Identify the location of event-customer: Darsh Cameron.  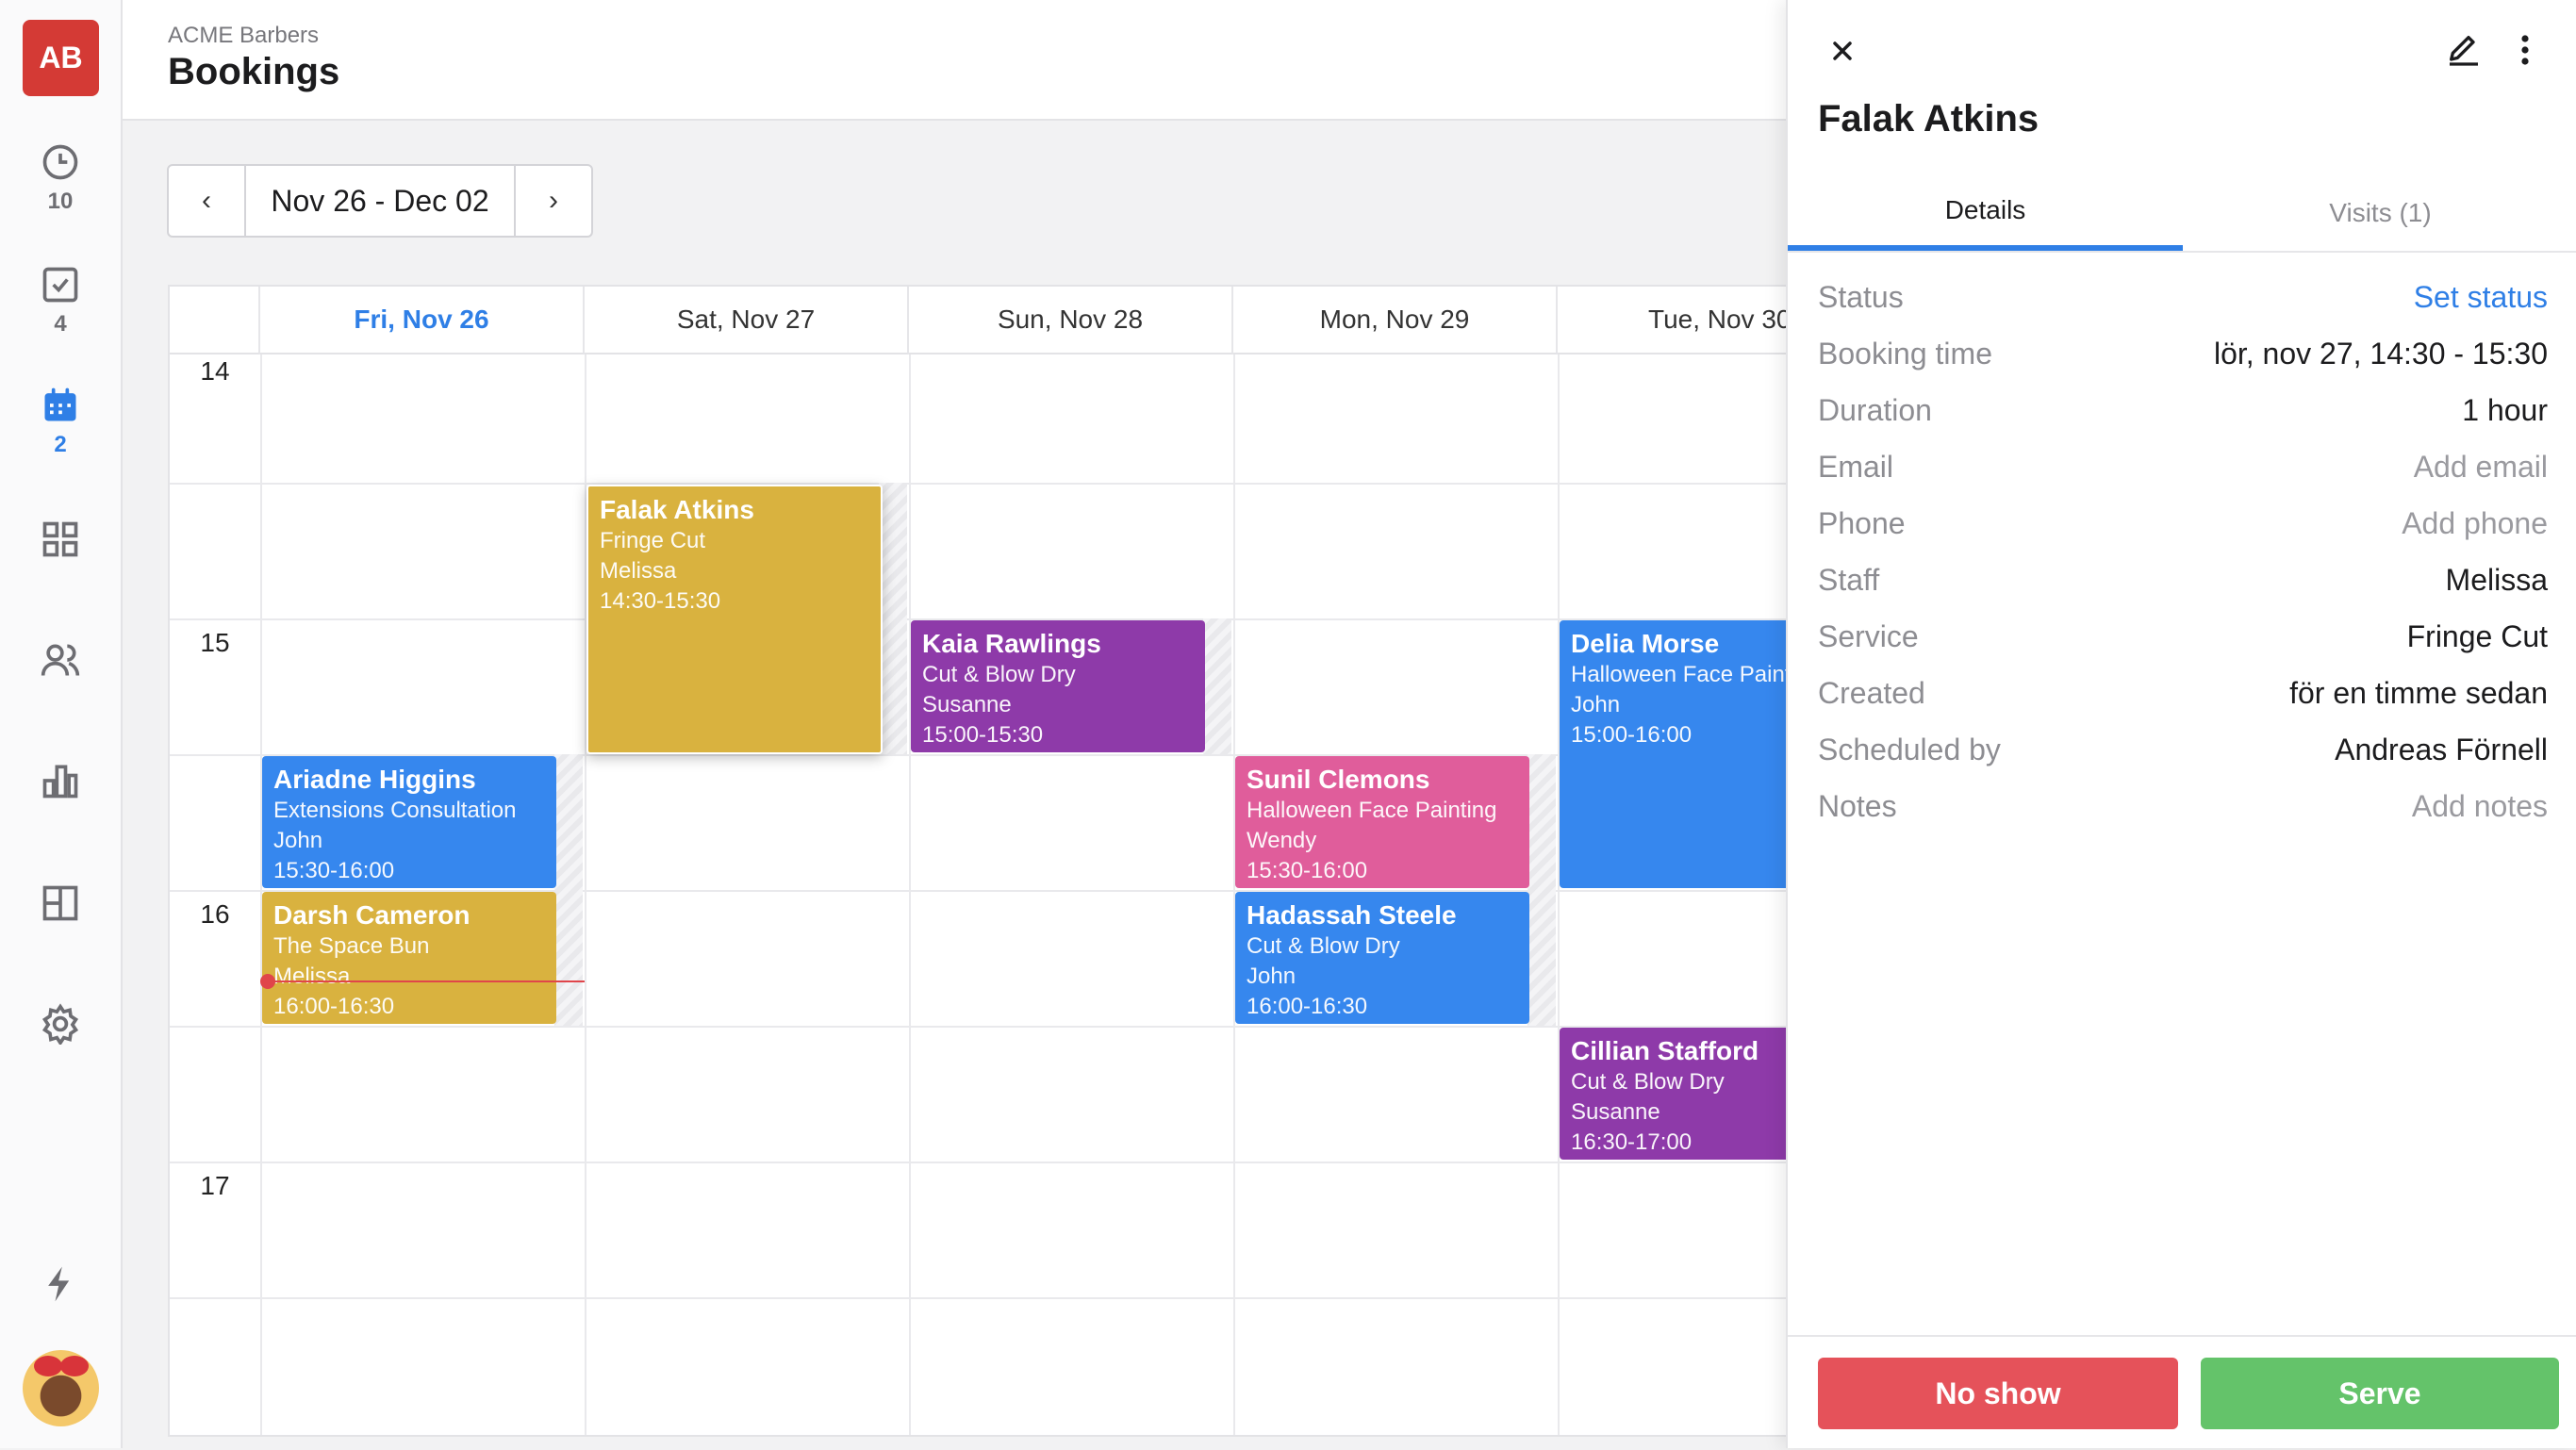
(372, 915).